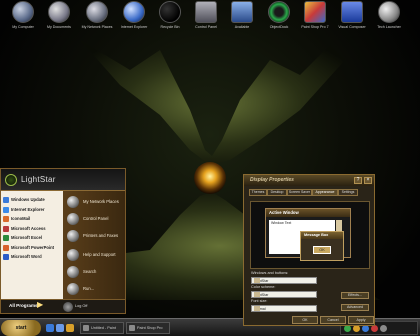 The width and height of the screenshot is (420, 336). What do you see at coordinates (97, 18) in the screenshot?
I see `dock-item-my-network-places: My Network Places` at bounding box center [97, 18].